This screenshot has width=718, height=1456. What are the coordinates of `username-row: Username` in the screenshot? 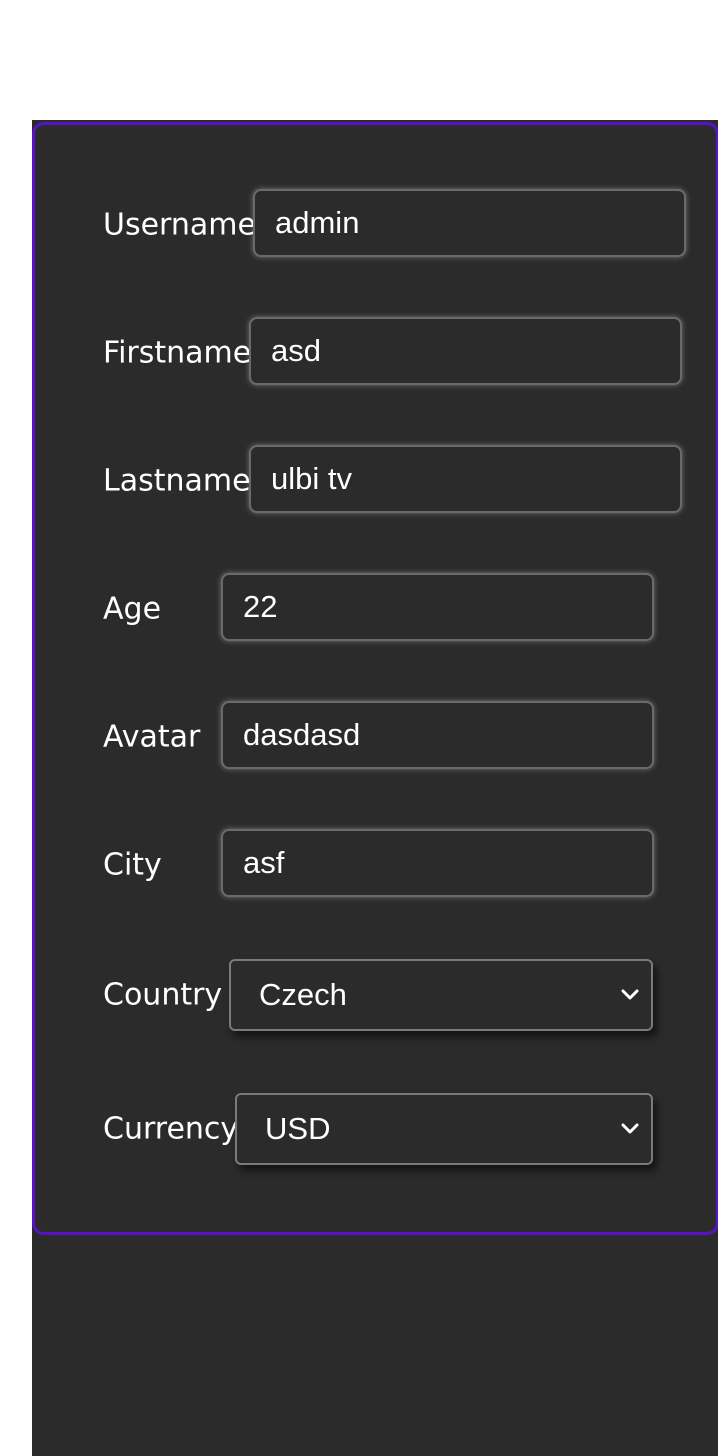 It's located at (409, 225).